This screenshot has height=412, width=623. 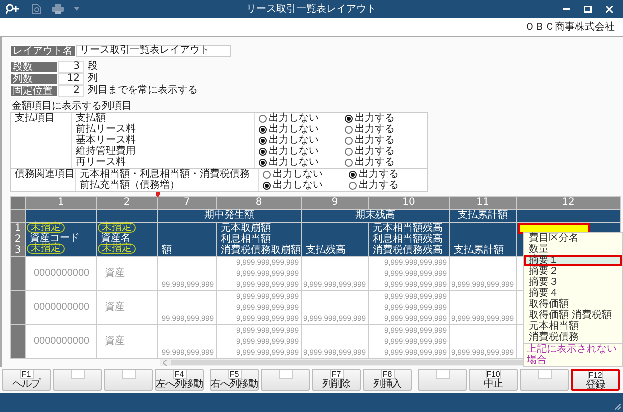 I want to click on list-item: 摘要３, so click(x=573, y=282).